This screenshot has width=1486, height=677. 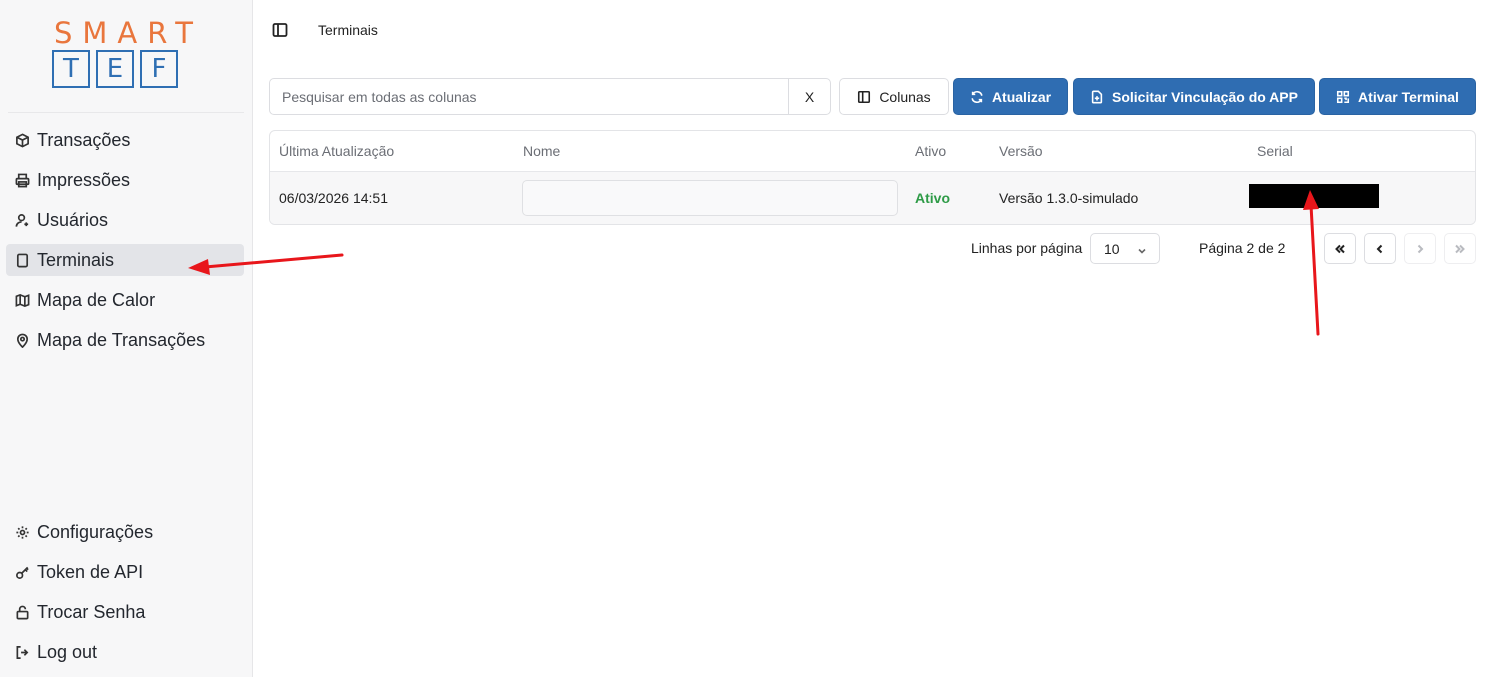 I want to click on last-page-button, so click(x=1460, y=248).